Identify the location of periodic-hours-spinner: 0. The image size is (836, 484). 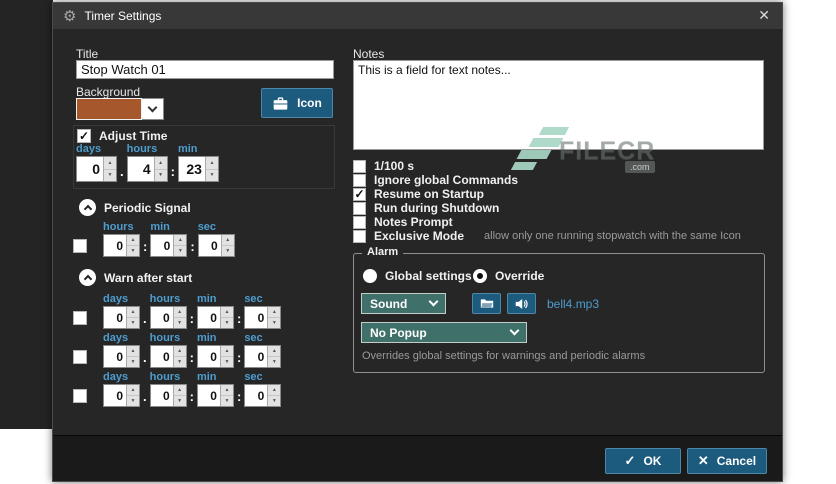
(121, 245).